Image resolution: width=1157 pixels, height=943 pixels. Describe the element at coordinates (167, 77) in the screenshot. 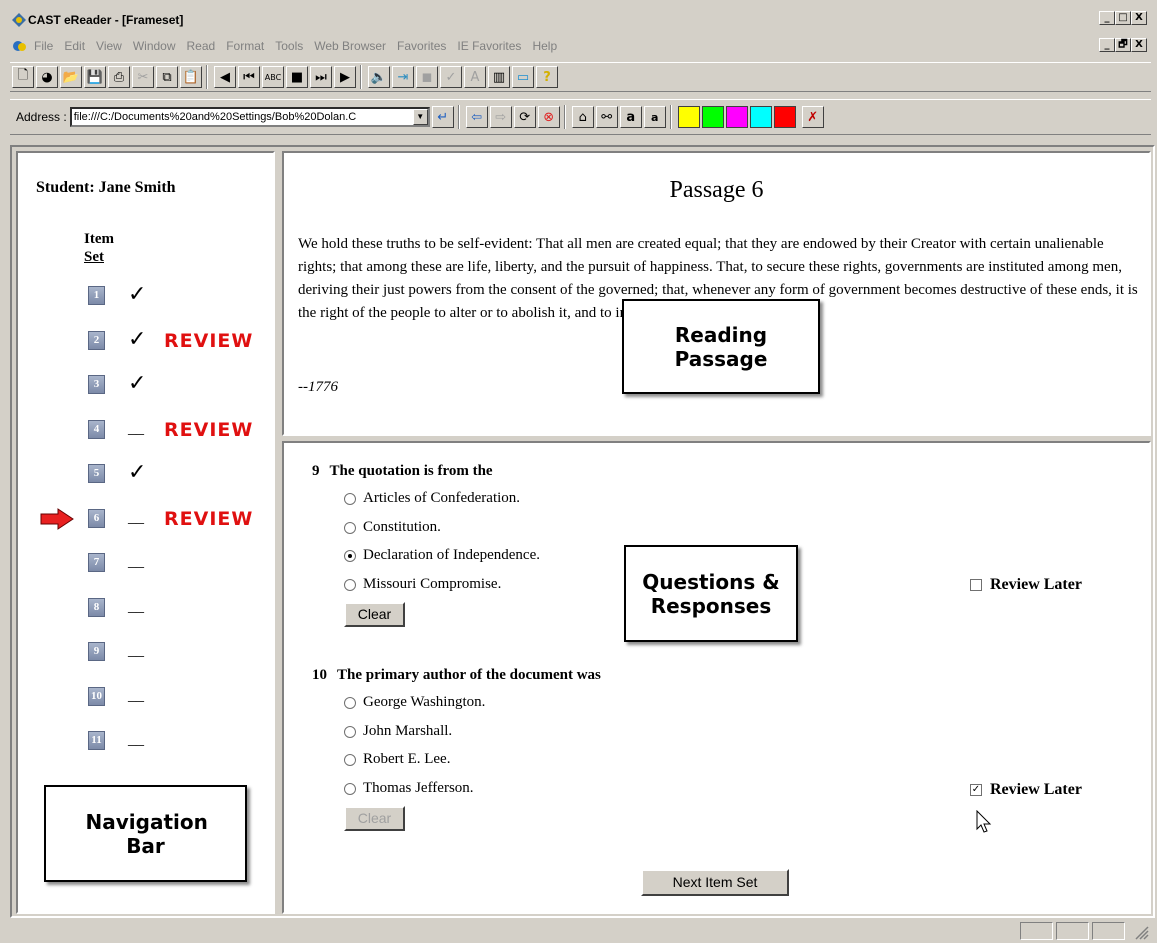

I see `copy-icon: ⧉` at that location.